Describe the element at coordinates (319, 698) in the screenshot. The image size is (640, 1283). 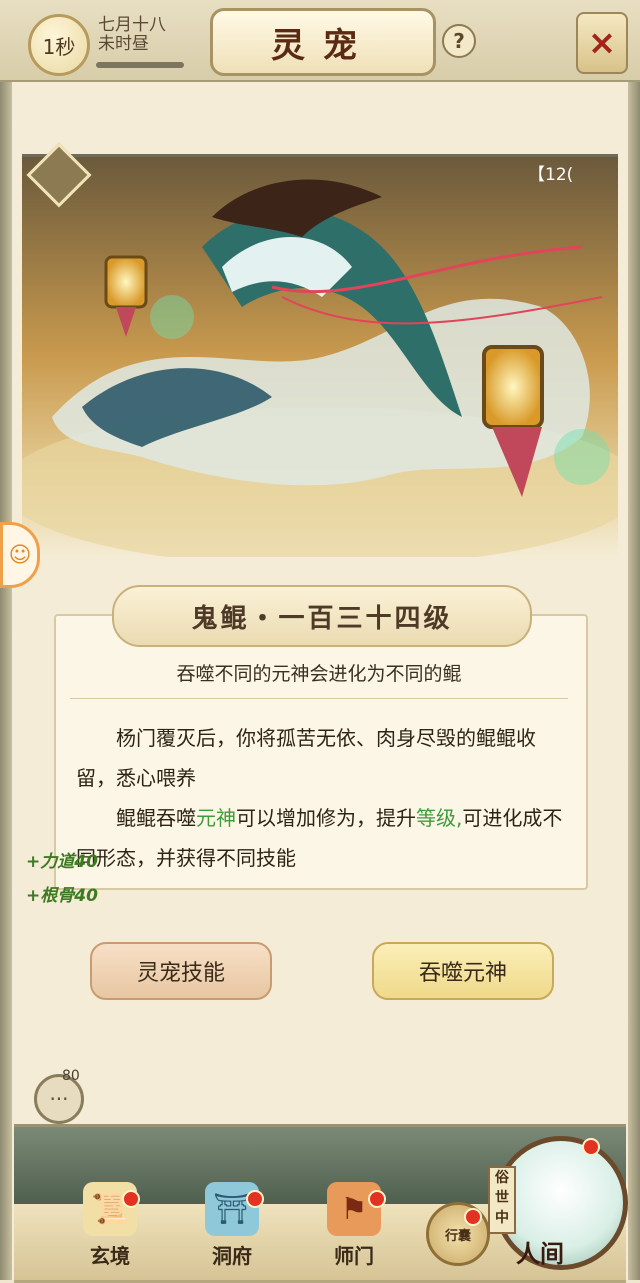
I see `panel-divider` at that location.